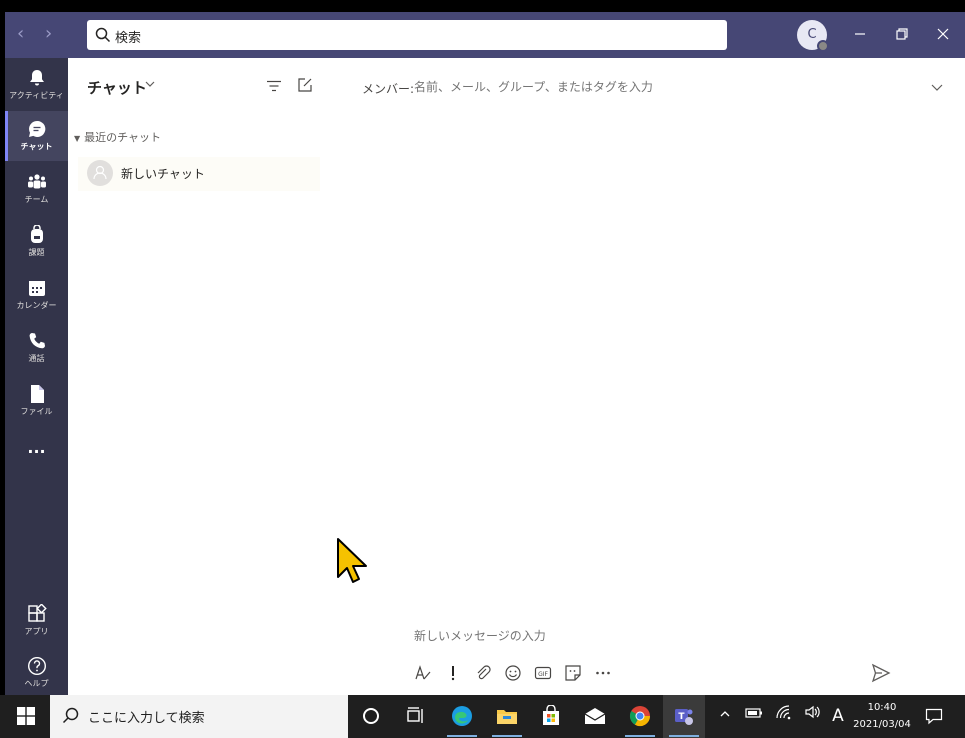 The height and width of the screenshot is (738, 965). I want to click on store-icon, so click(551, 715).